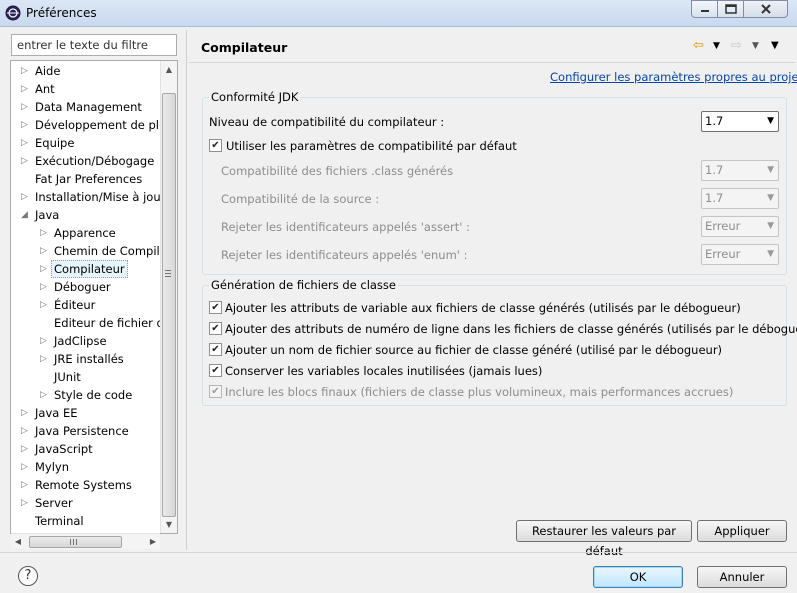 This screenshot has width=797, height=593. I want to click on tree-item: ◢ Java, so click(86, 215).